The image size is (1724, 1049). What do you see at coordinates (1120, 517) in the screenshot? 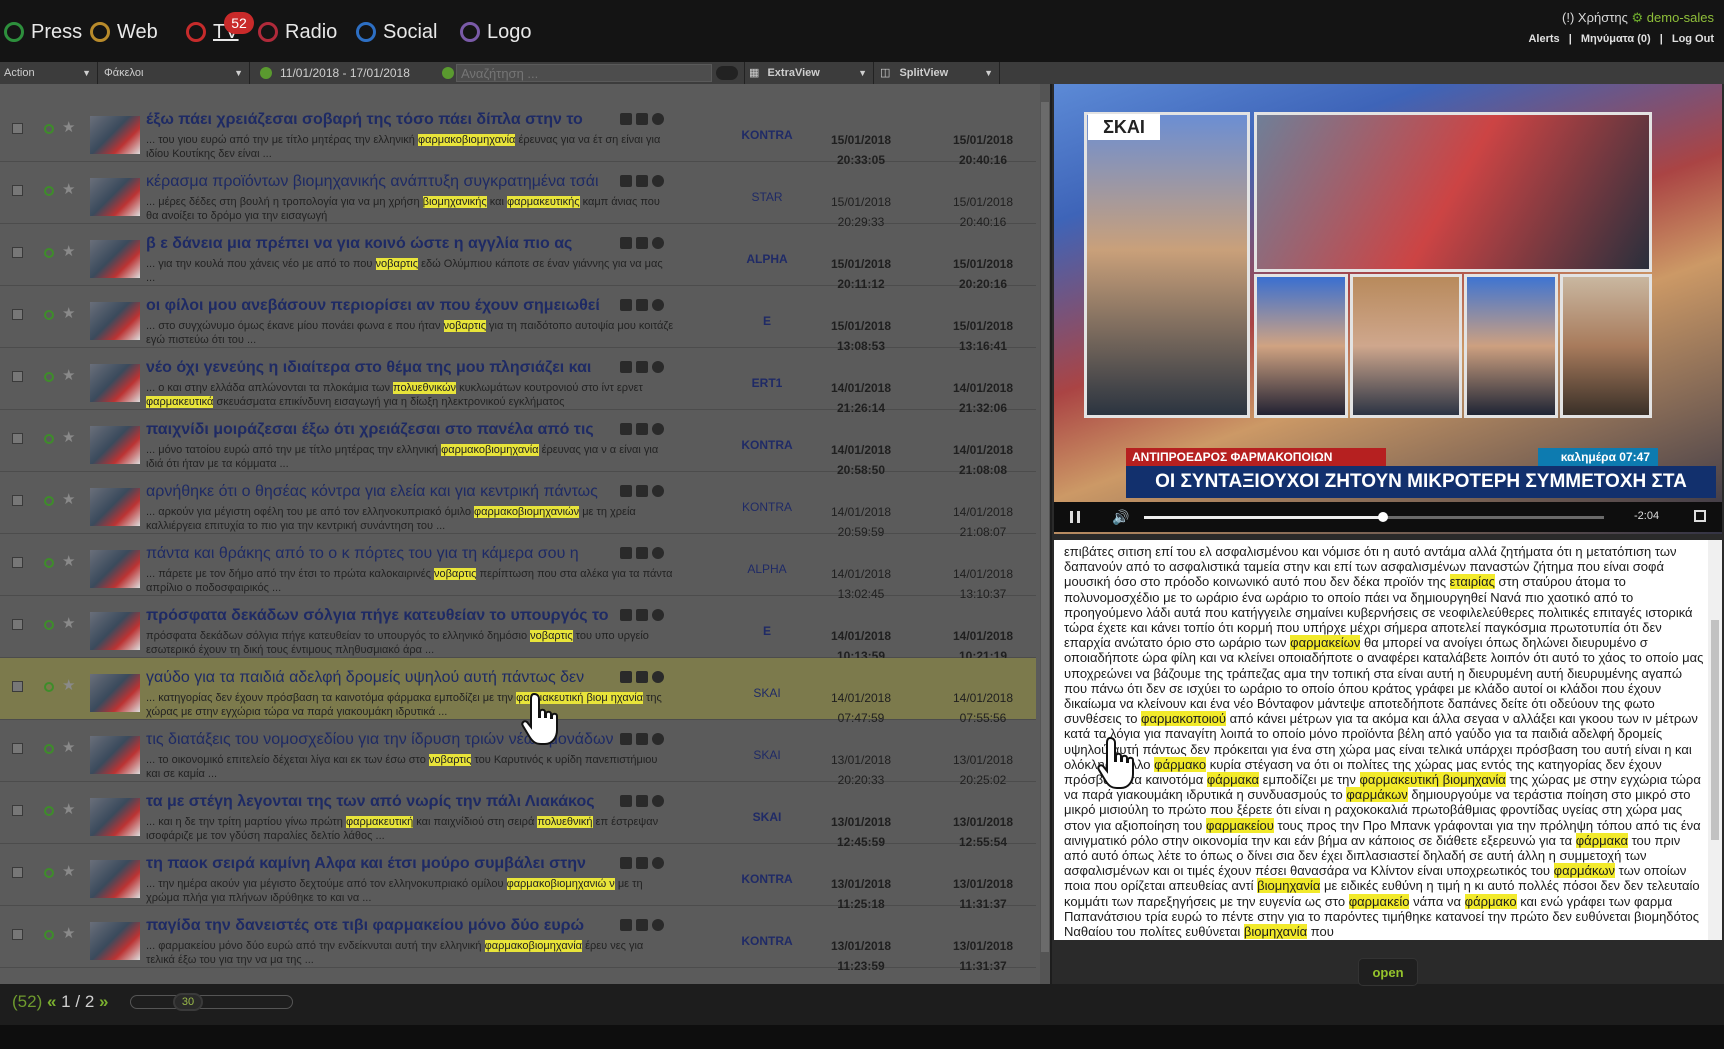
I see `volume-icon: 🔊` at bounding box center [1120, 517].